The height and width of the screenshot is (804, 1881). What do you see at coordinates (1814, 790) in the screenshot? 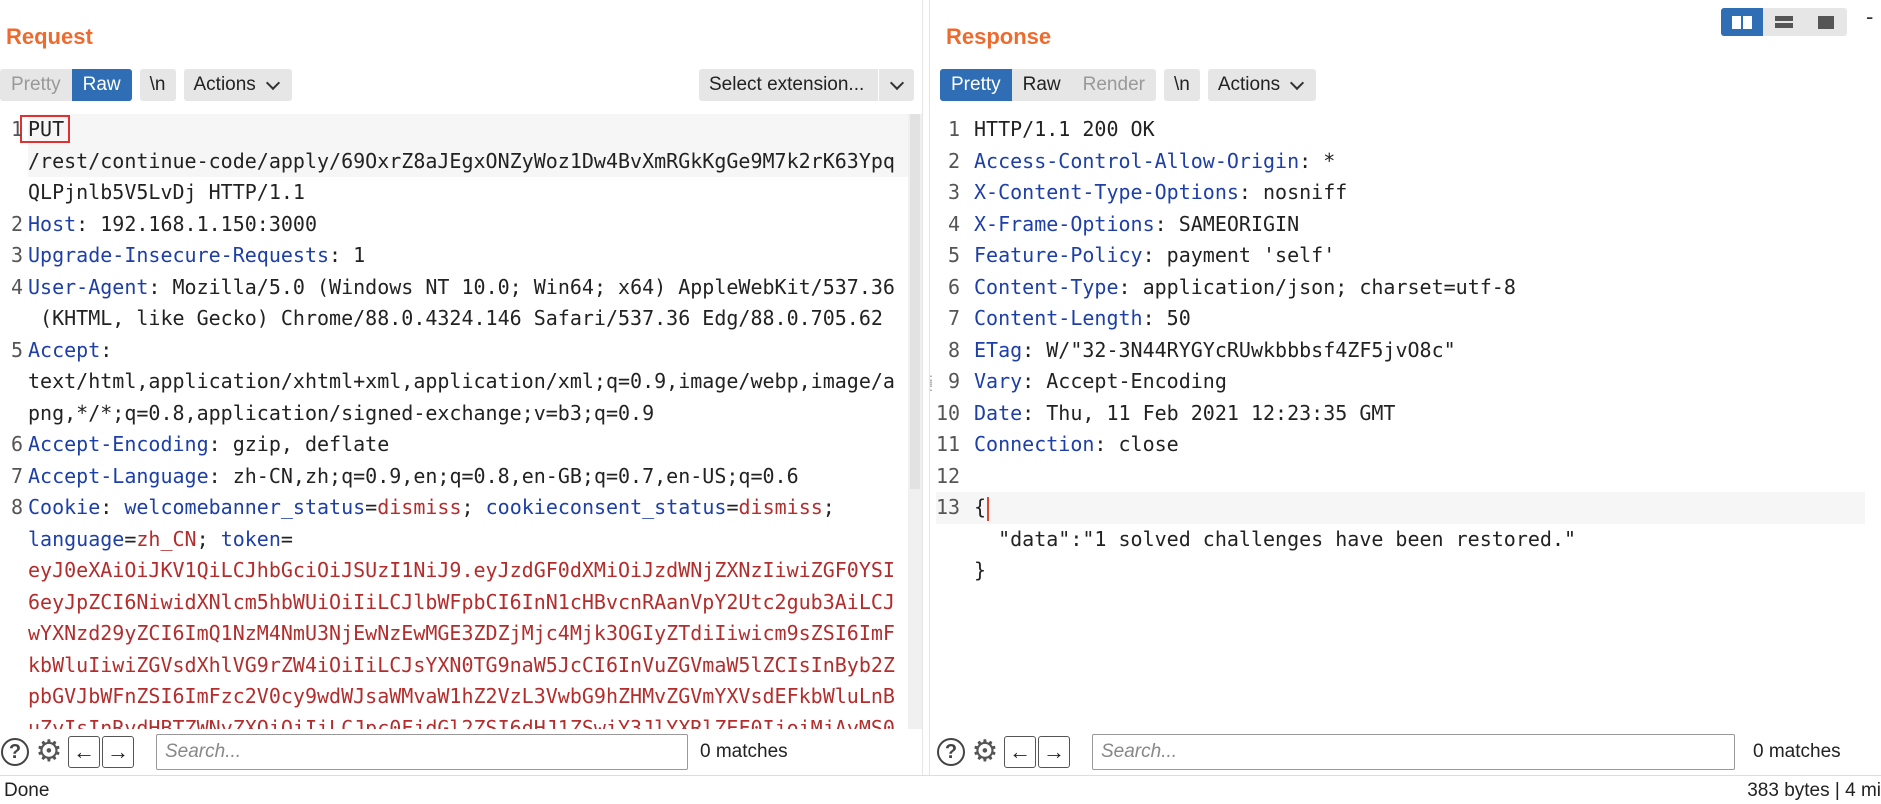
I see `response-size-info: 383 bytes | 4 mi` at bounding box center [1814, 790].